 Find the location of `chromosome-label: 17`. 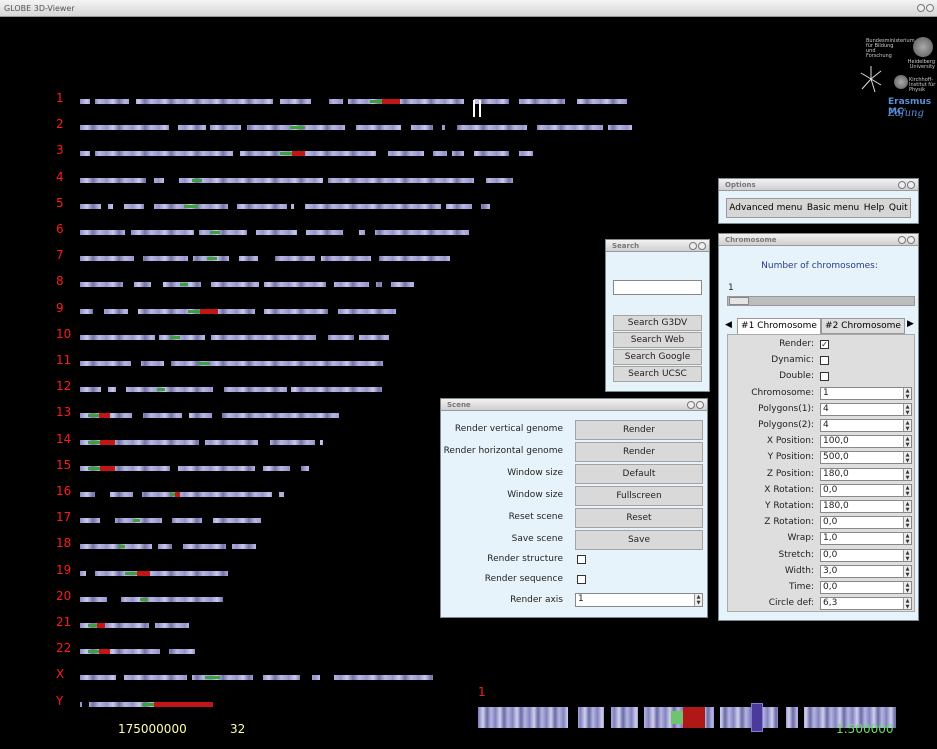

chromosome-label: 17 is located at coordinates (66, 517).